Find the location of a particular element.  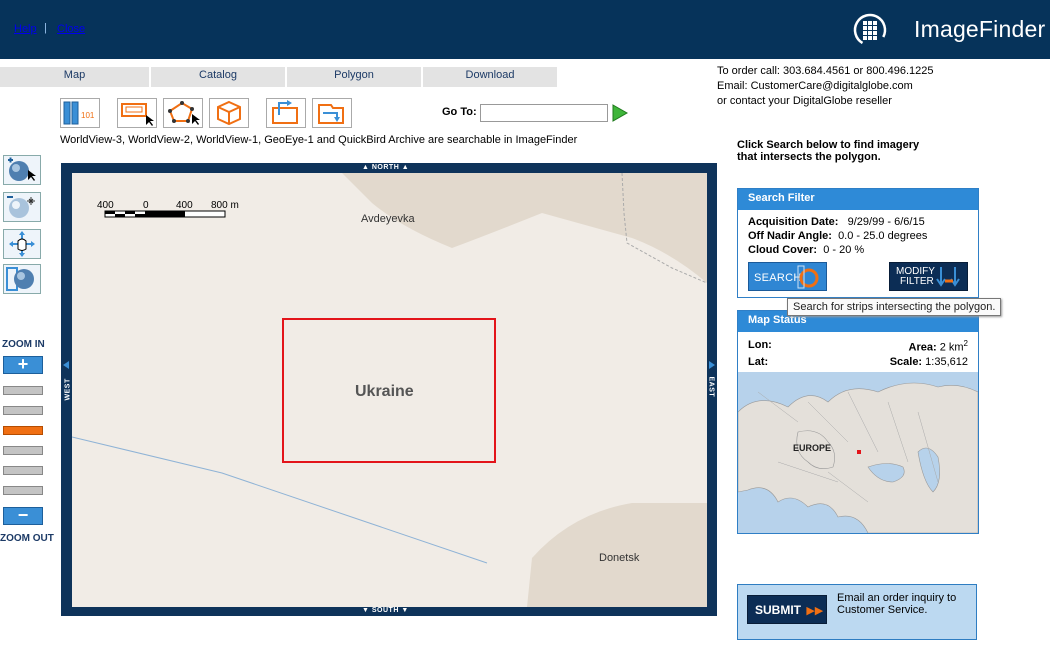

search-button: SEARCH is located at coordinates (787, 276).